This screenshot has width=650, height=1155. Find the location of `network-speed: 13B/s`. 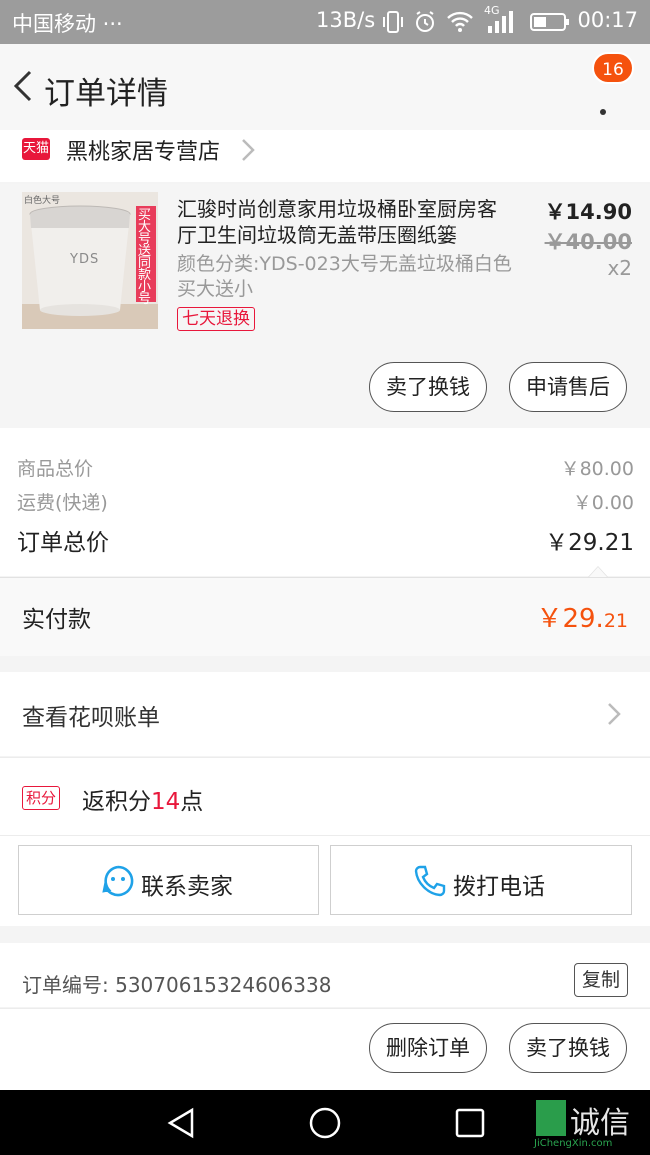

network-speed: 13B/s is located at coordinates (346, 20).